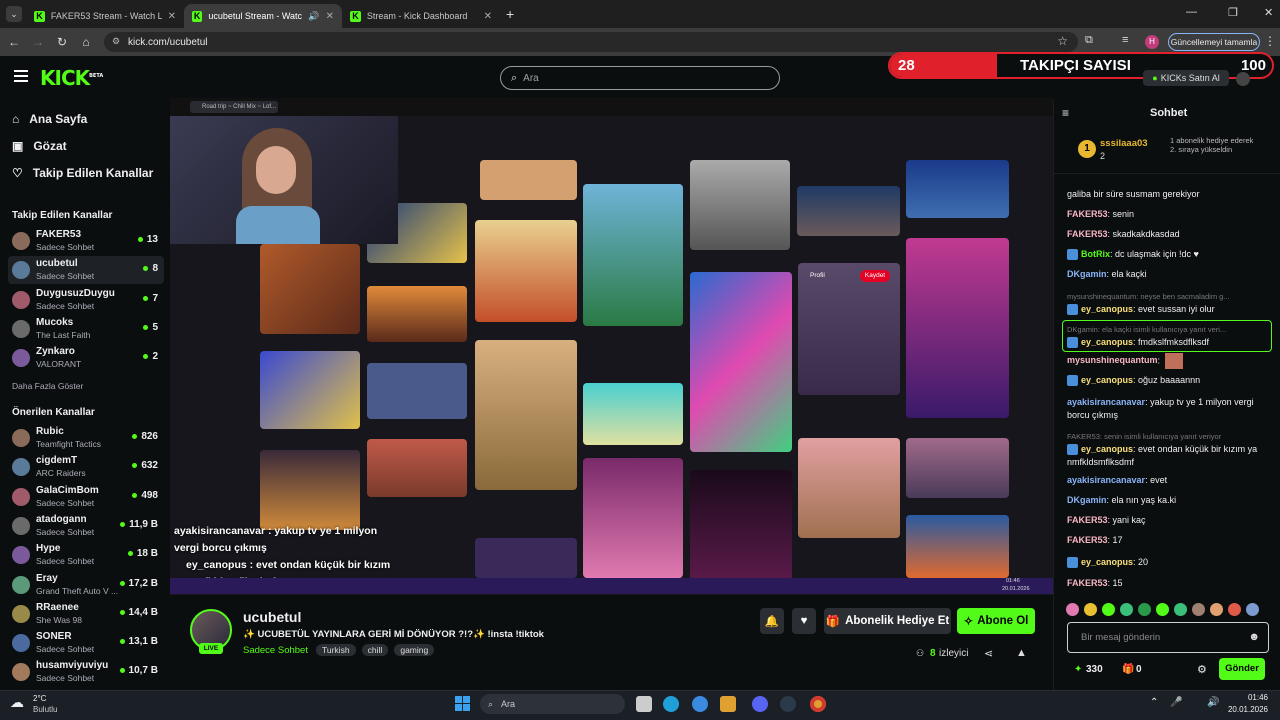 The width and height of the screenshot is (1280, 720). I want to click on nav-following: ♡ Takip Edilen Kanallar, so click(82, 173).